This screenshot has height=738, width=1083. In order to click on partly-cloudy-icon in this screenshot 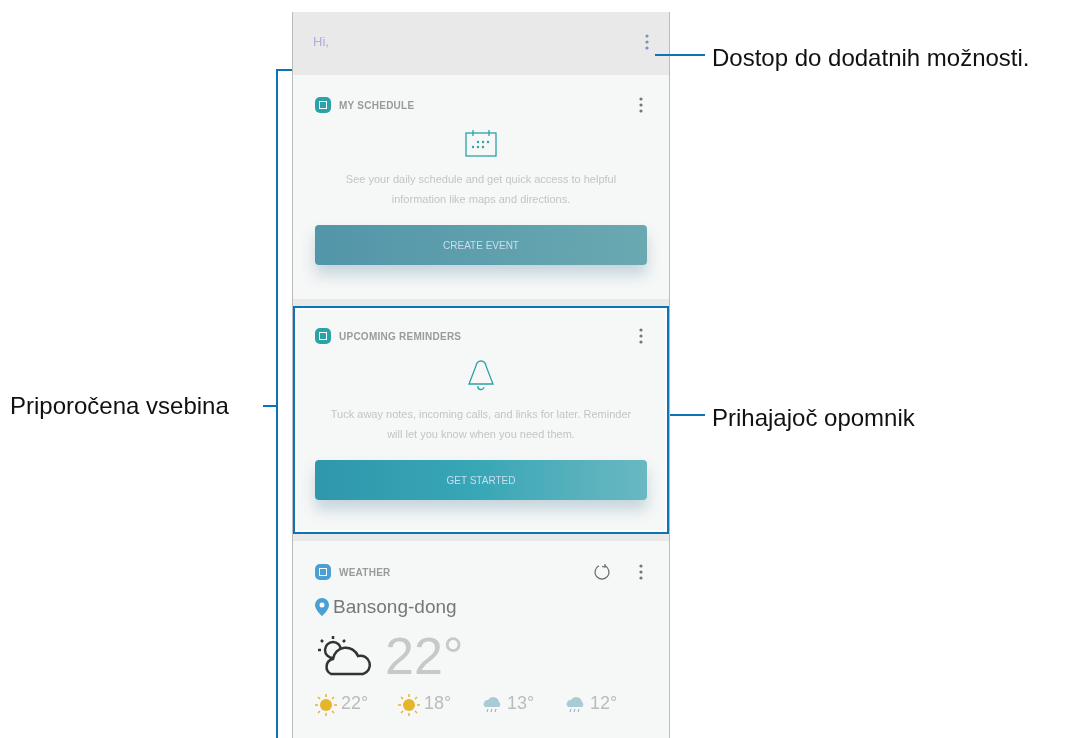, I will do `click(344, 655)`.